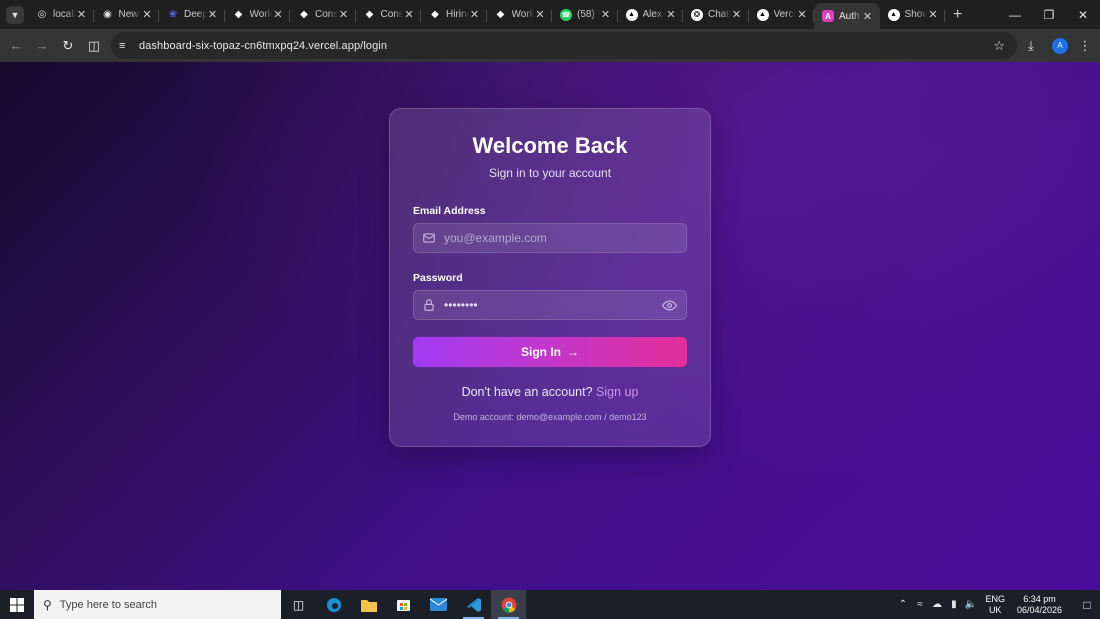  I want to click on password-label: Password, so click(438, 278).